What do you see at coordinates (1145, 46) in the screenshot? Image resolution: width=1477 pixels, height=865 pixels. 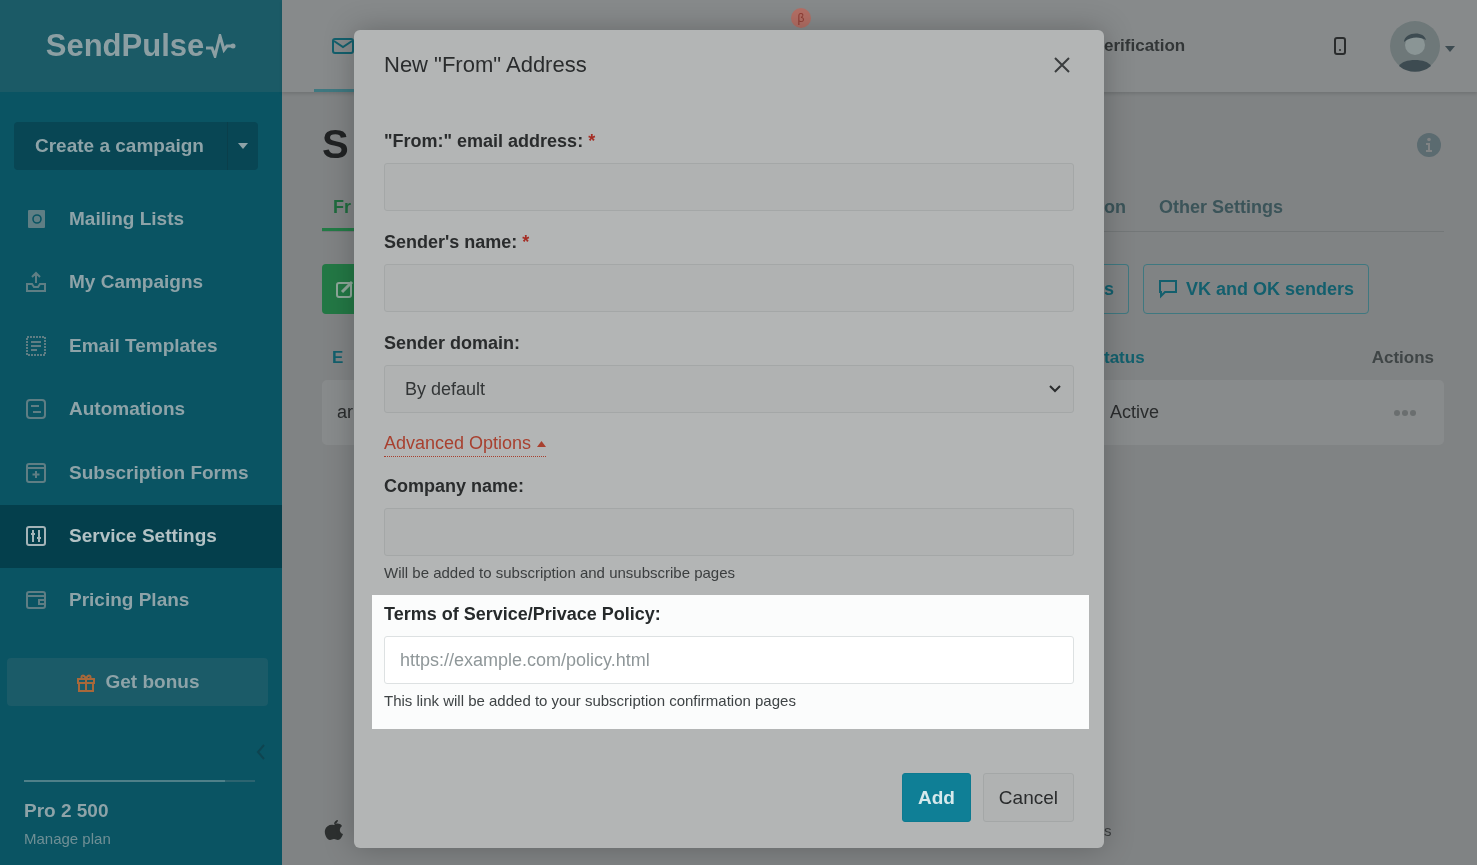 I see `nav-tab: erification` at bounding box center [1145, 46].